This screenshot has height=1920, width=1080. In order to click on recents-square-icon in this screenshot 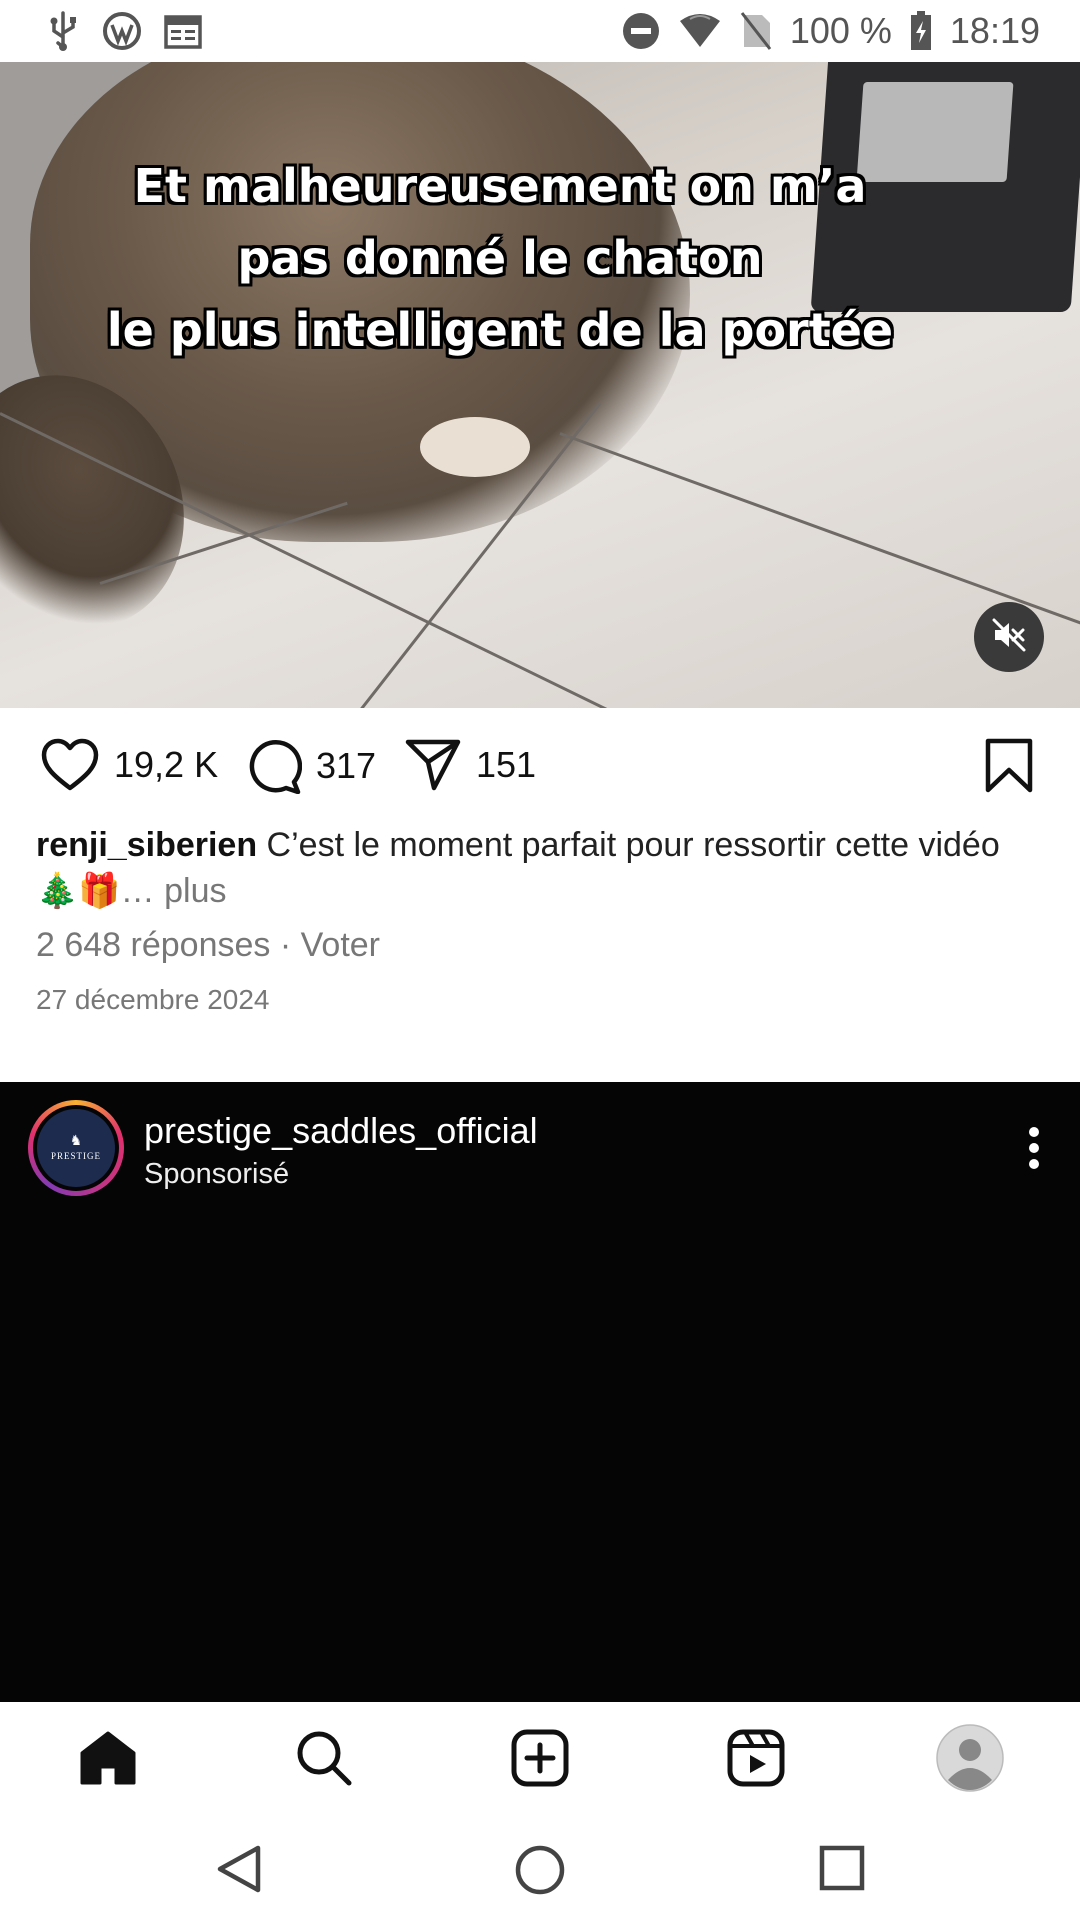, I will do `click(842, 1870)`.